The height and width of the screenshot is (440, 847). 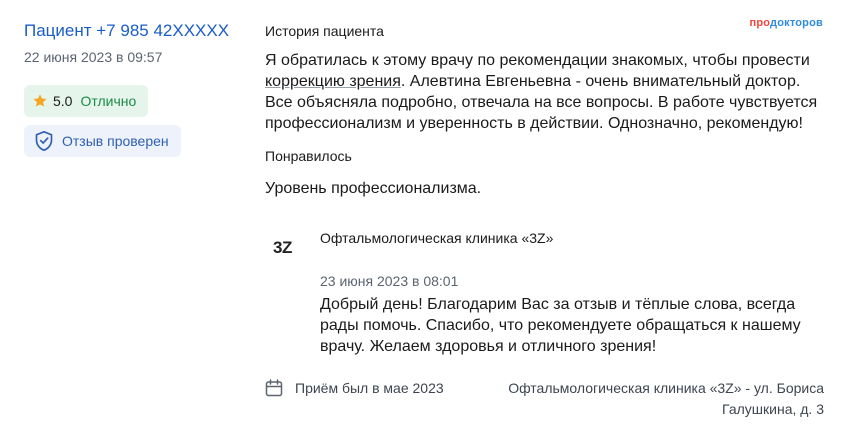 I want to click on review-date: 22 июня 2023 в 09:57, so click(x=93, y=57).